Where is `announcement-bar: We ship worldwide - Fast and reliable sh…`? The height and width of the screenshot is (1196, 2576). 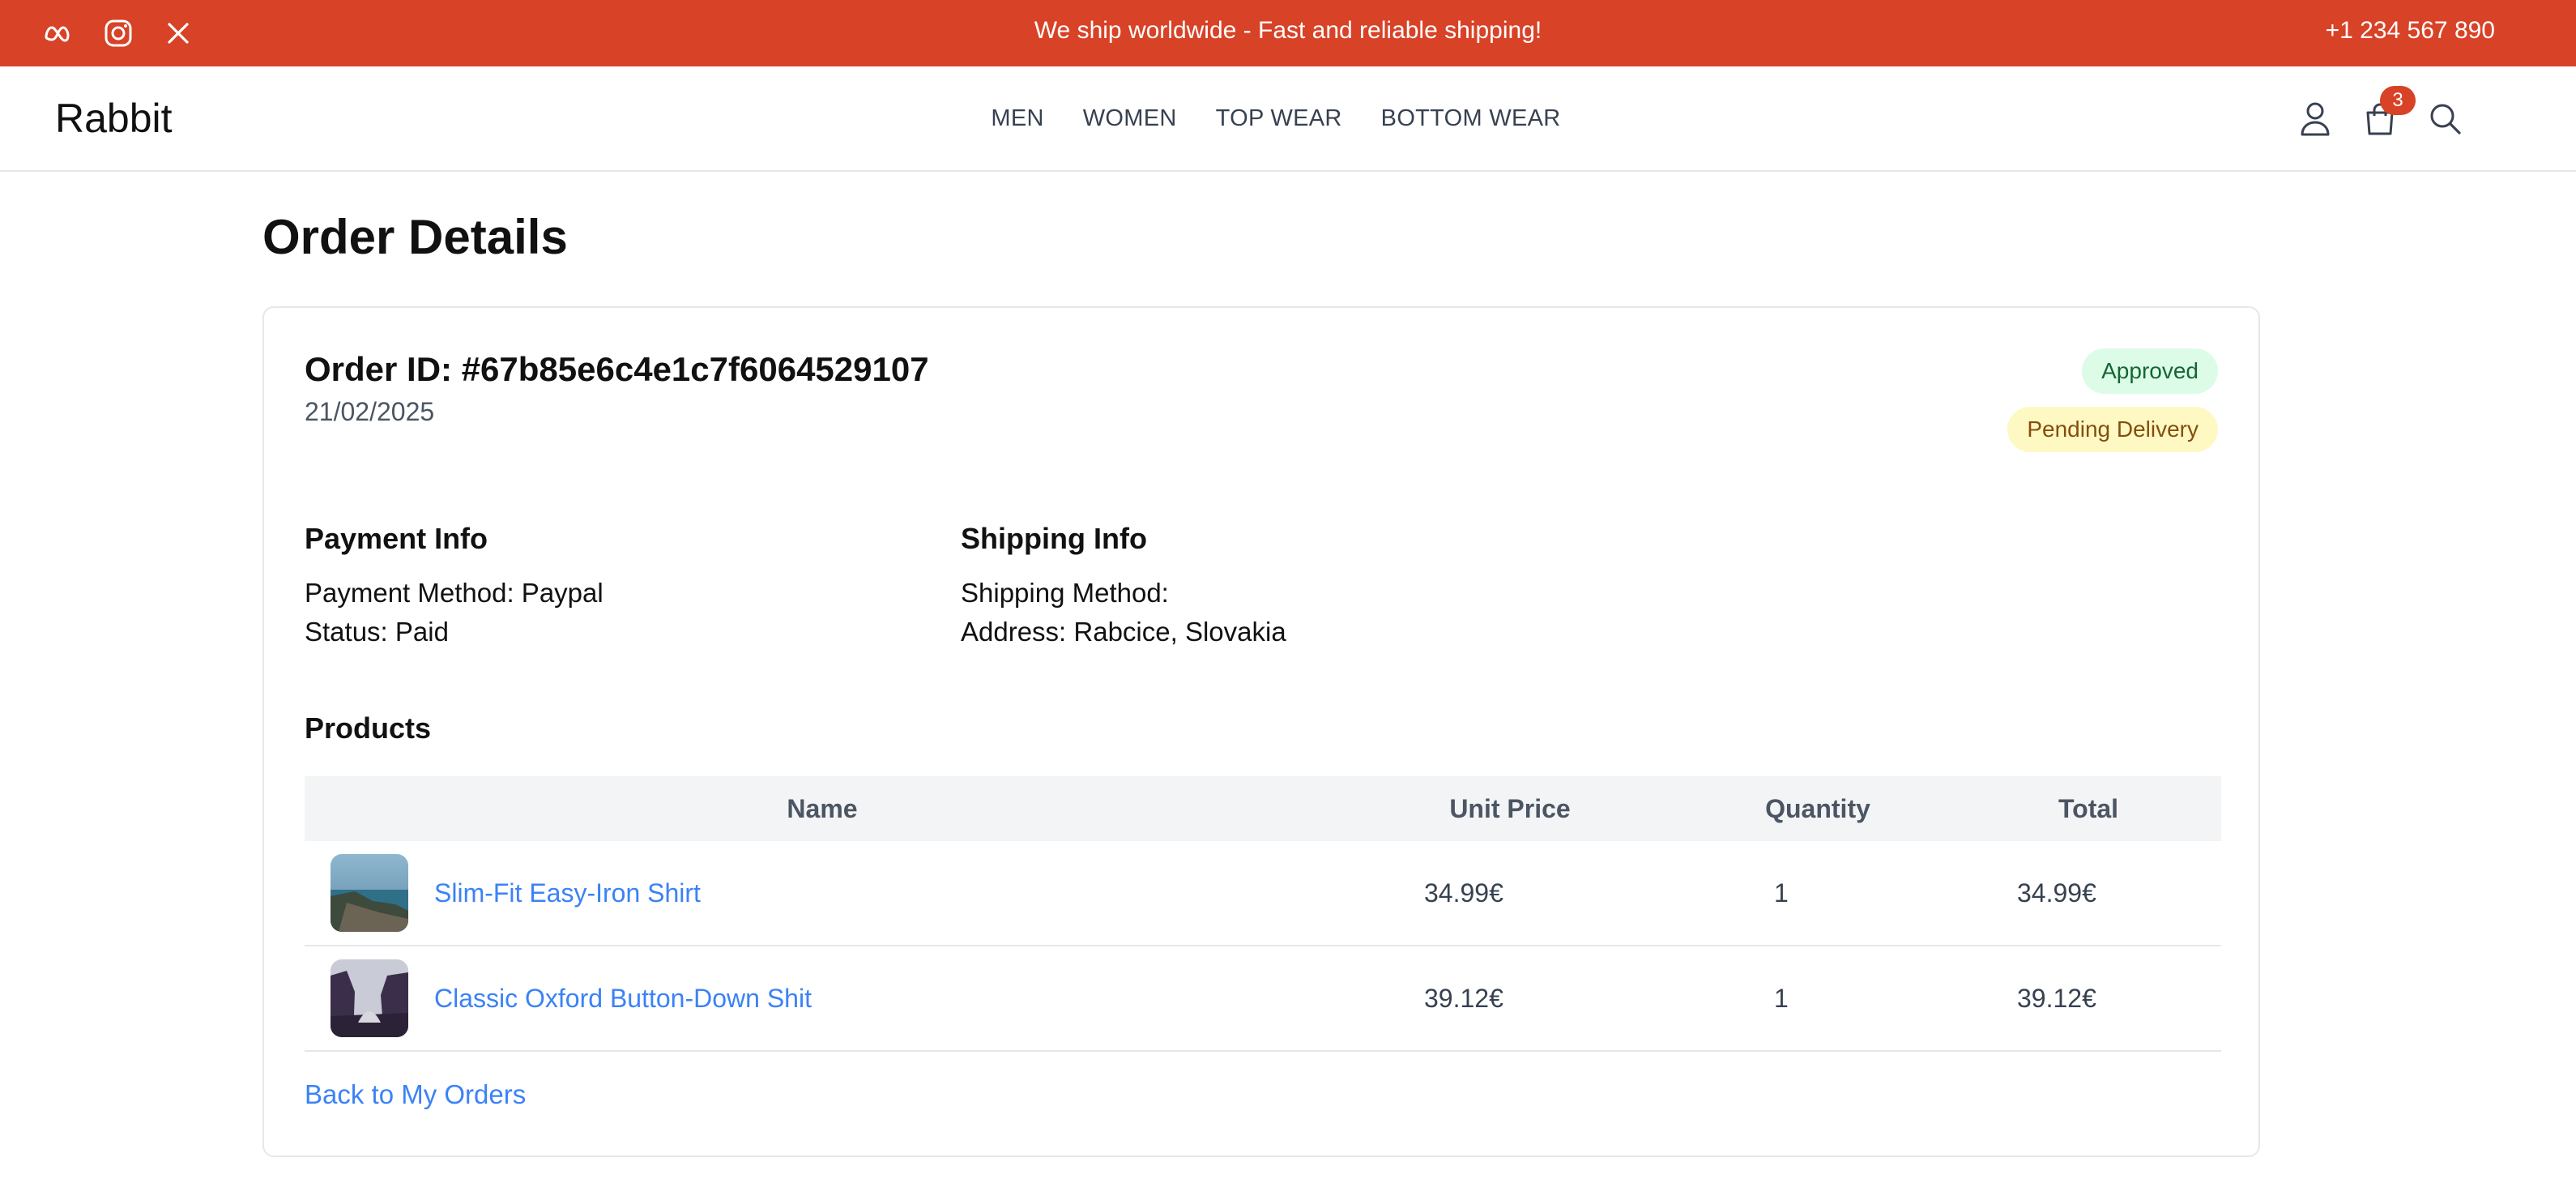 announcement-bar: We ship worldwide - Fast and reliable sh… is located at coordinates (1288, 33).